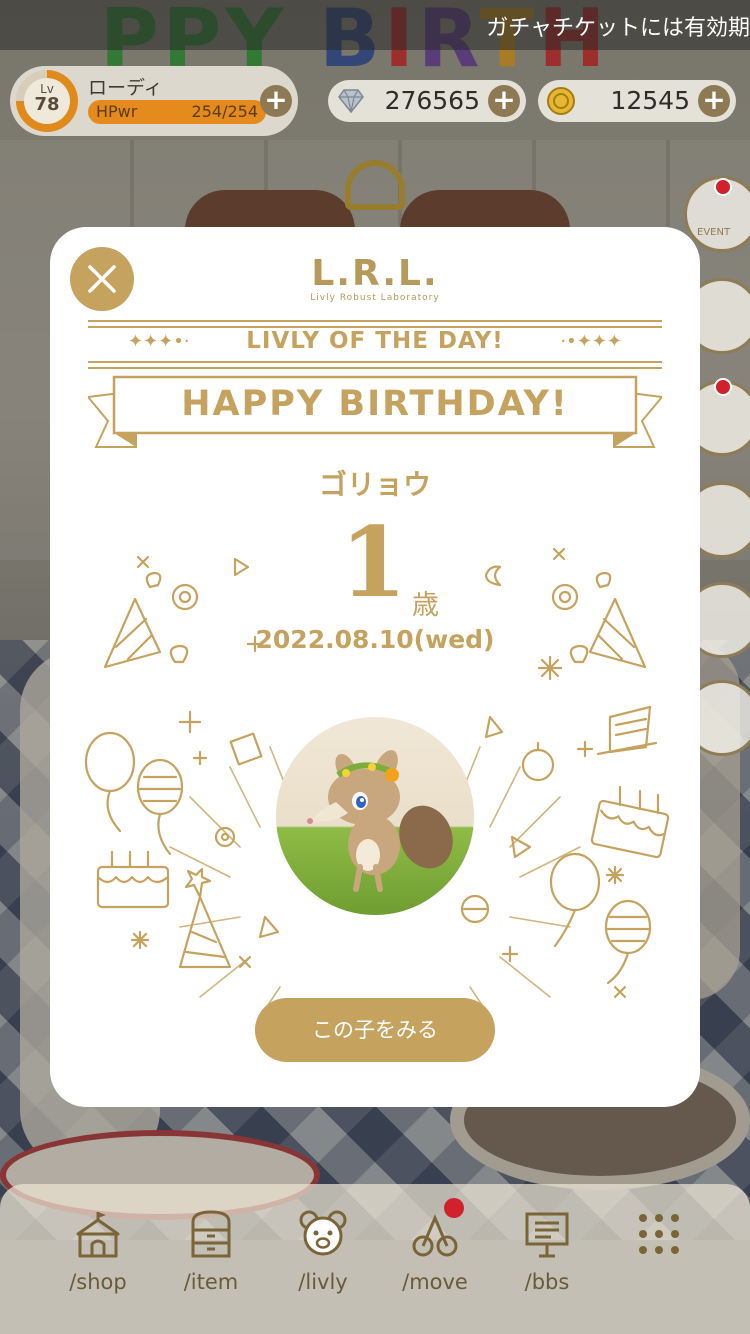  I want to click on nav-item: /item, so click(211, 1251).